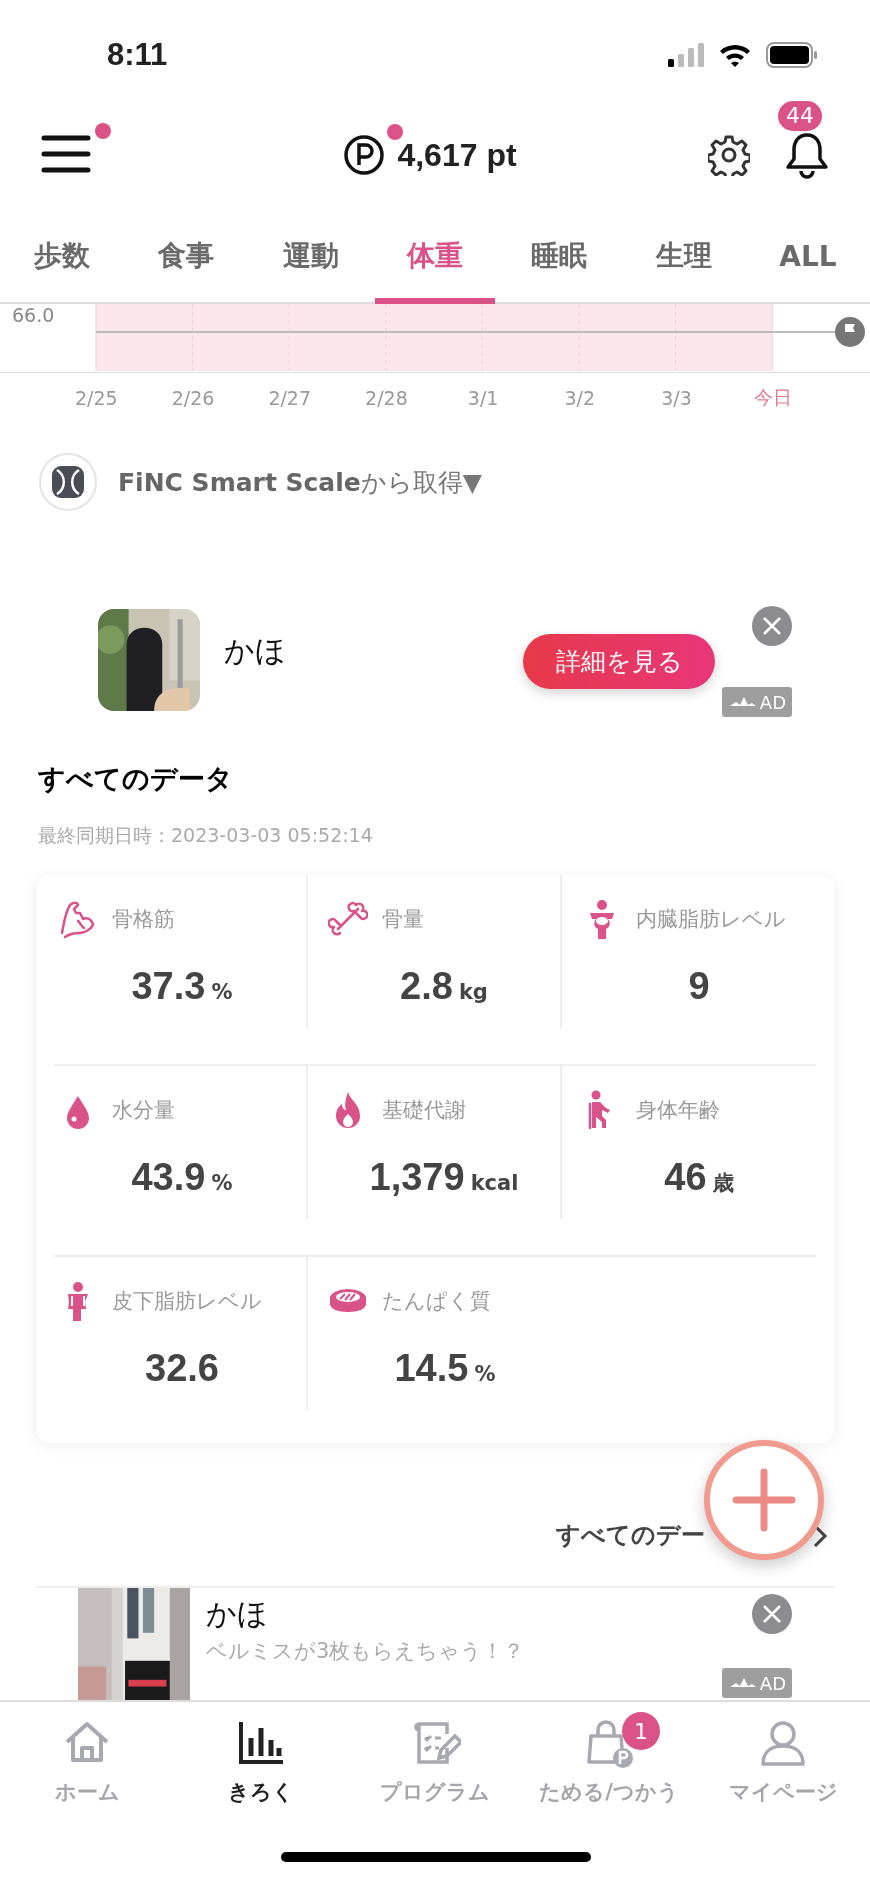 This screenshot has width=870, height=1883. Describe the element at coordinates (403, 919) in the screenshot. I see `metric-label: 骨量` at that location.